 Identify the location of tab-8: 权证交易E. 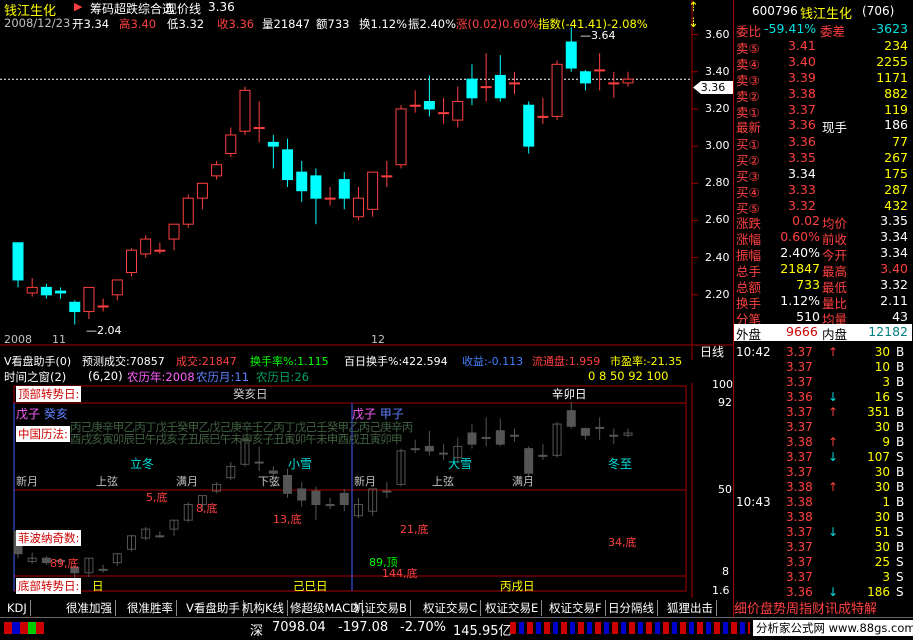
(512, 608).